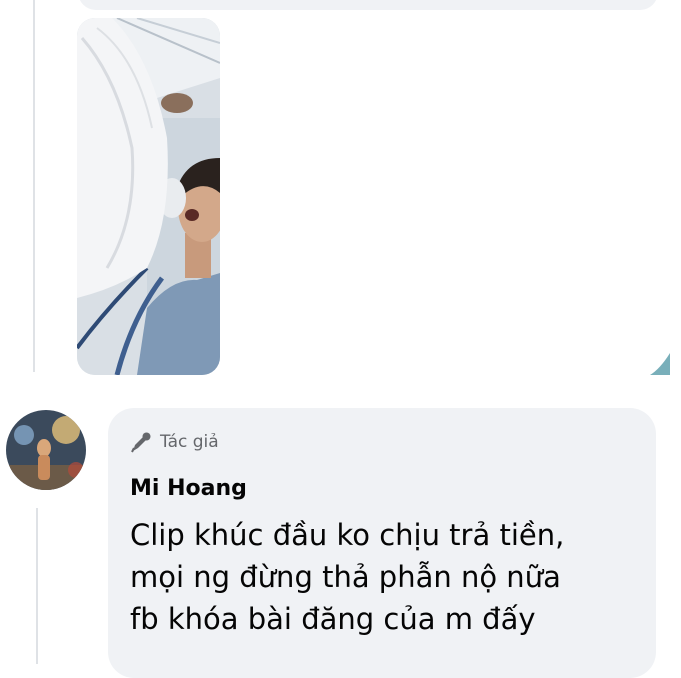 This screenshot has height=678, width=681. Describe the element at coordinates (333, 619) in the screenshot. I see `comment-text-line: fb khóa bài đăng của m đấy` at that location.